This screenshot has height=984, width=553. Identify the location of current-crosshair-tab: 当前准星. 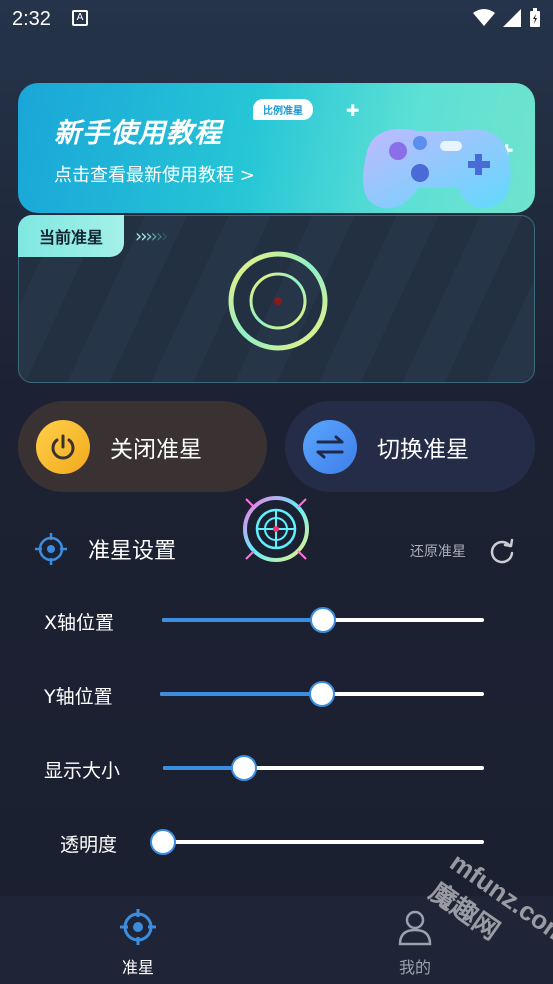
(71, 236).